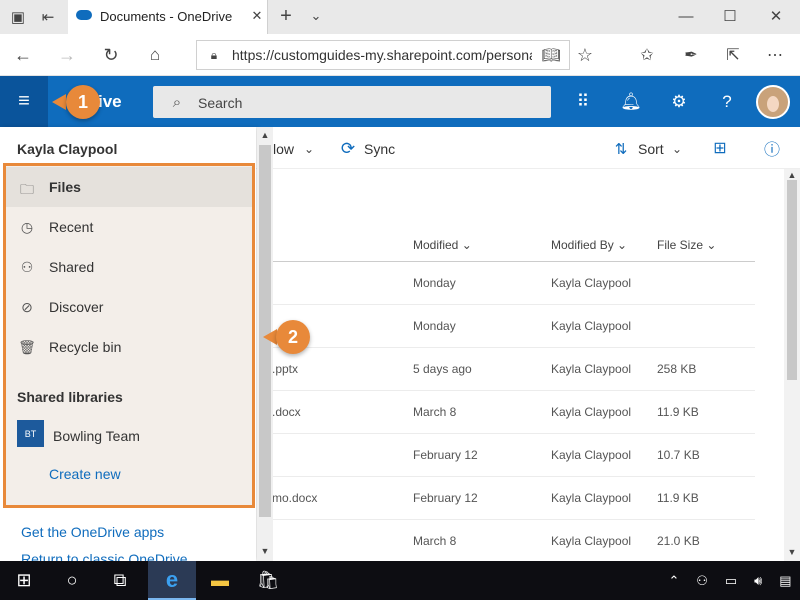 The image size is (800, 600). Describe the element at coordinates (348, 149) in the screenshot. I see `sync-icon: ⟳` at that location.